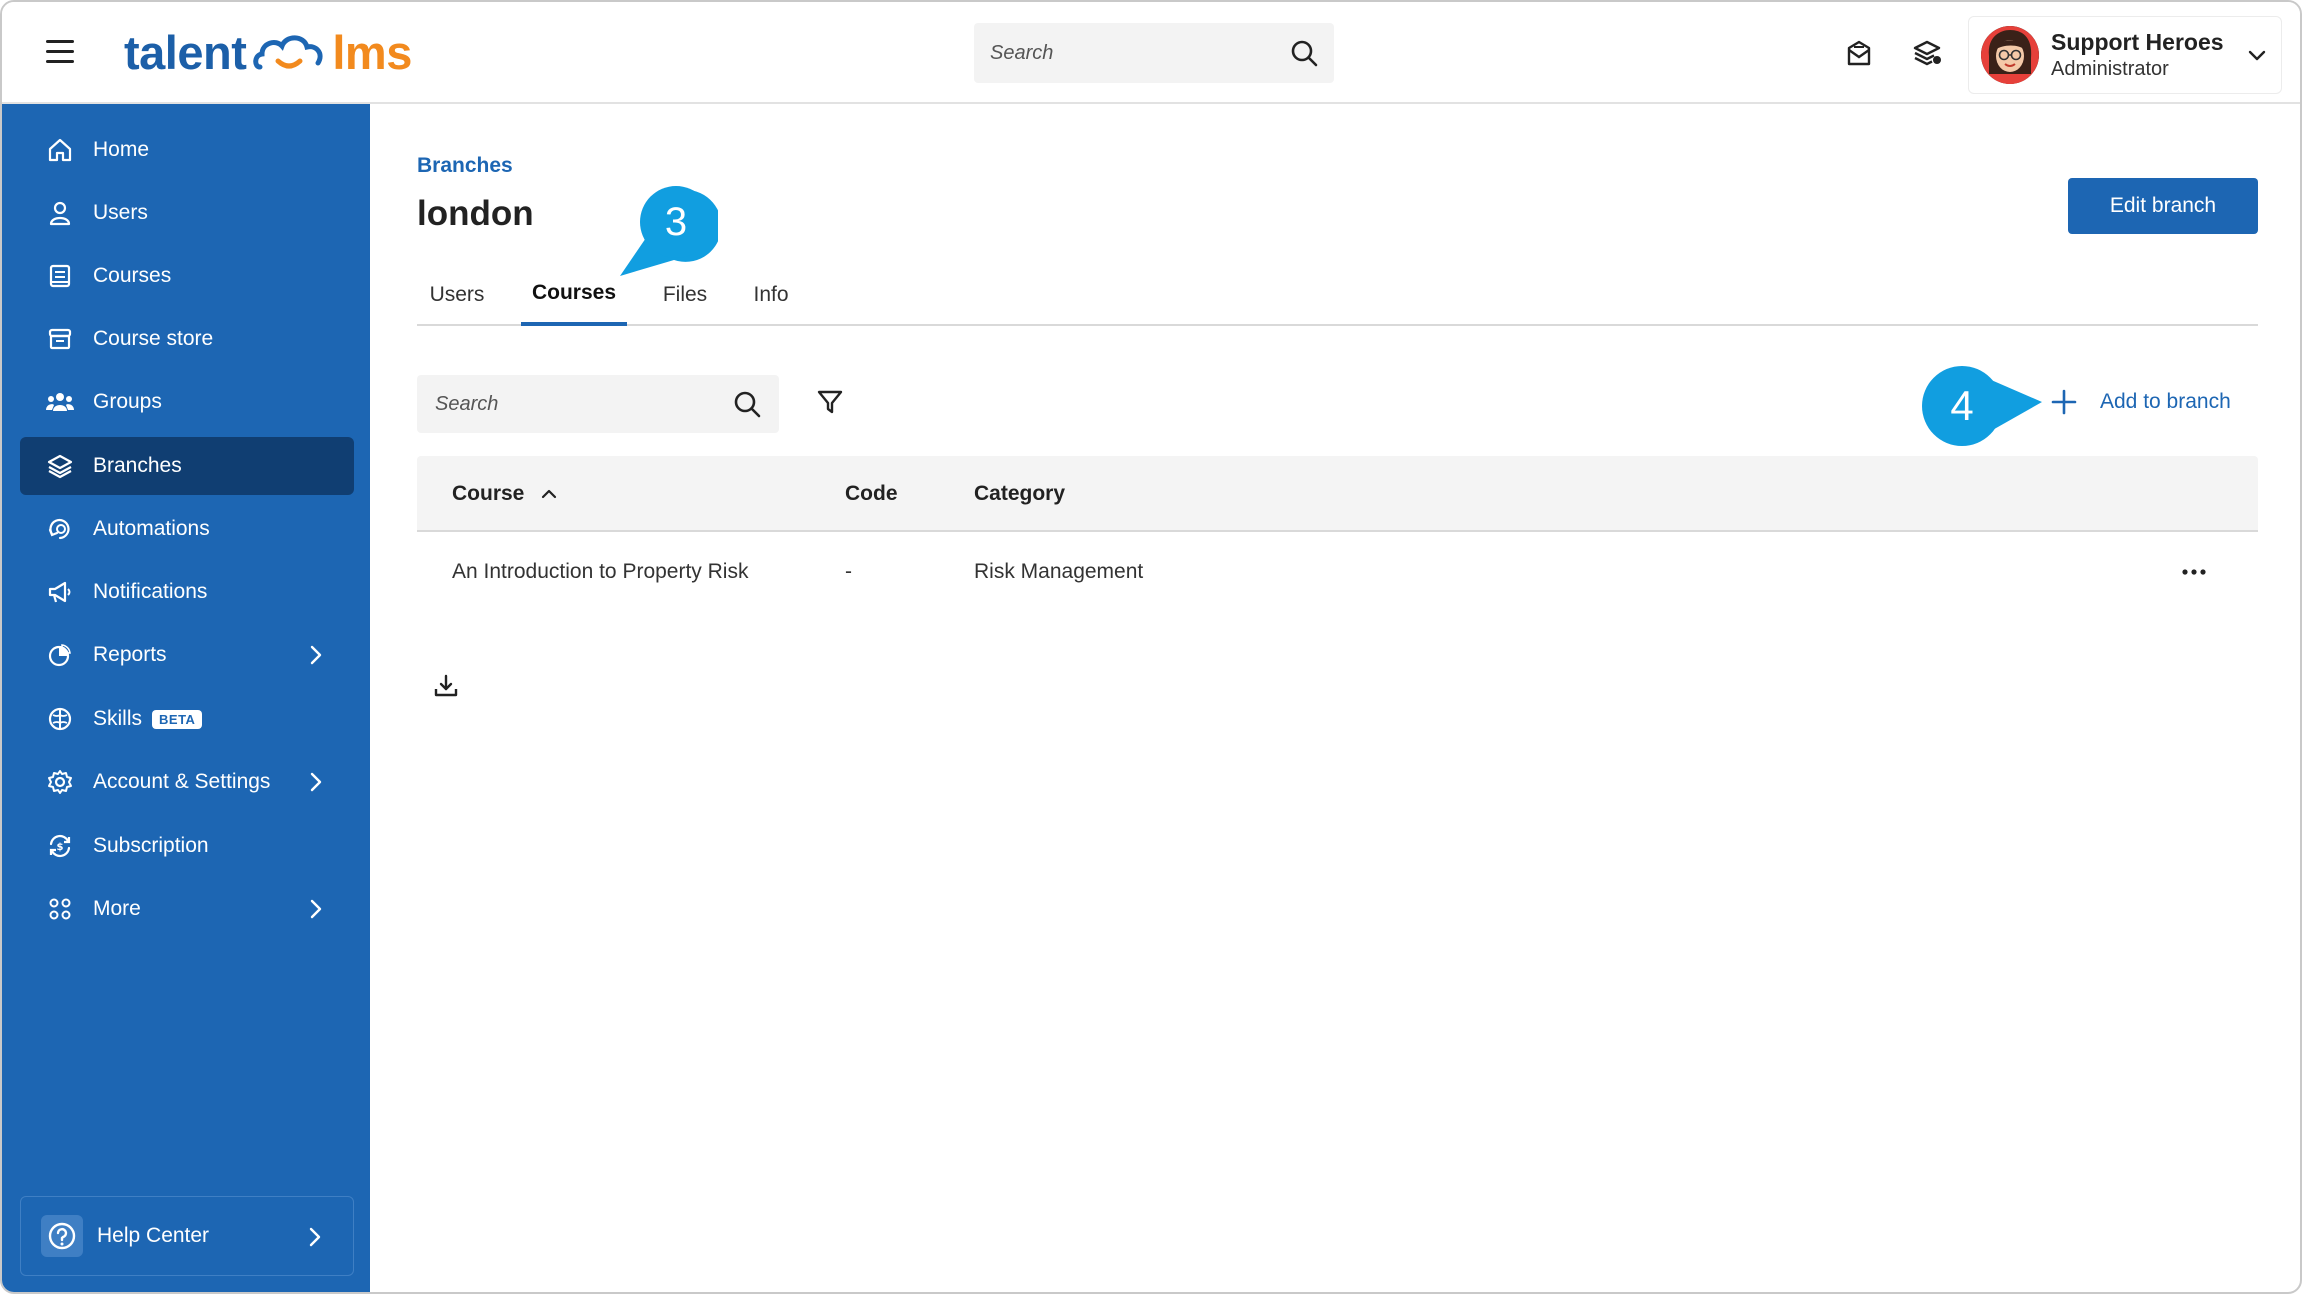 The height and width of the screenshot is (1294, 2302). I want to click on sidebar-item-label: Courses, so click(132, 275).